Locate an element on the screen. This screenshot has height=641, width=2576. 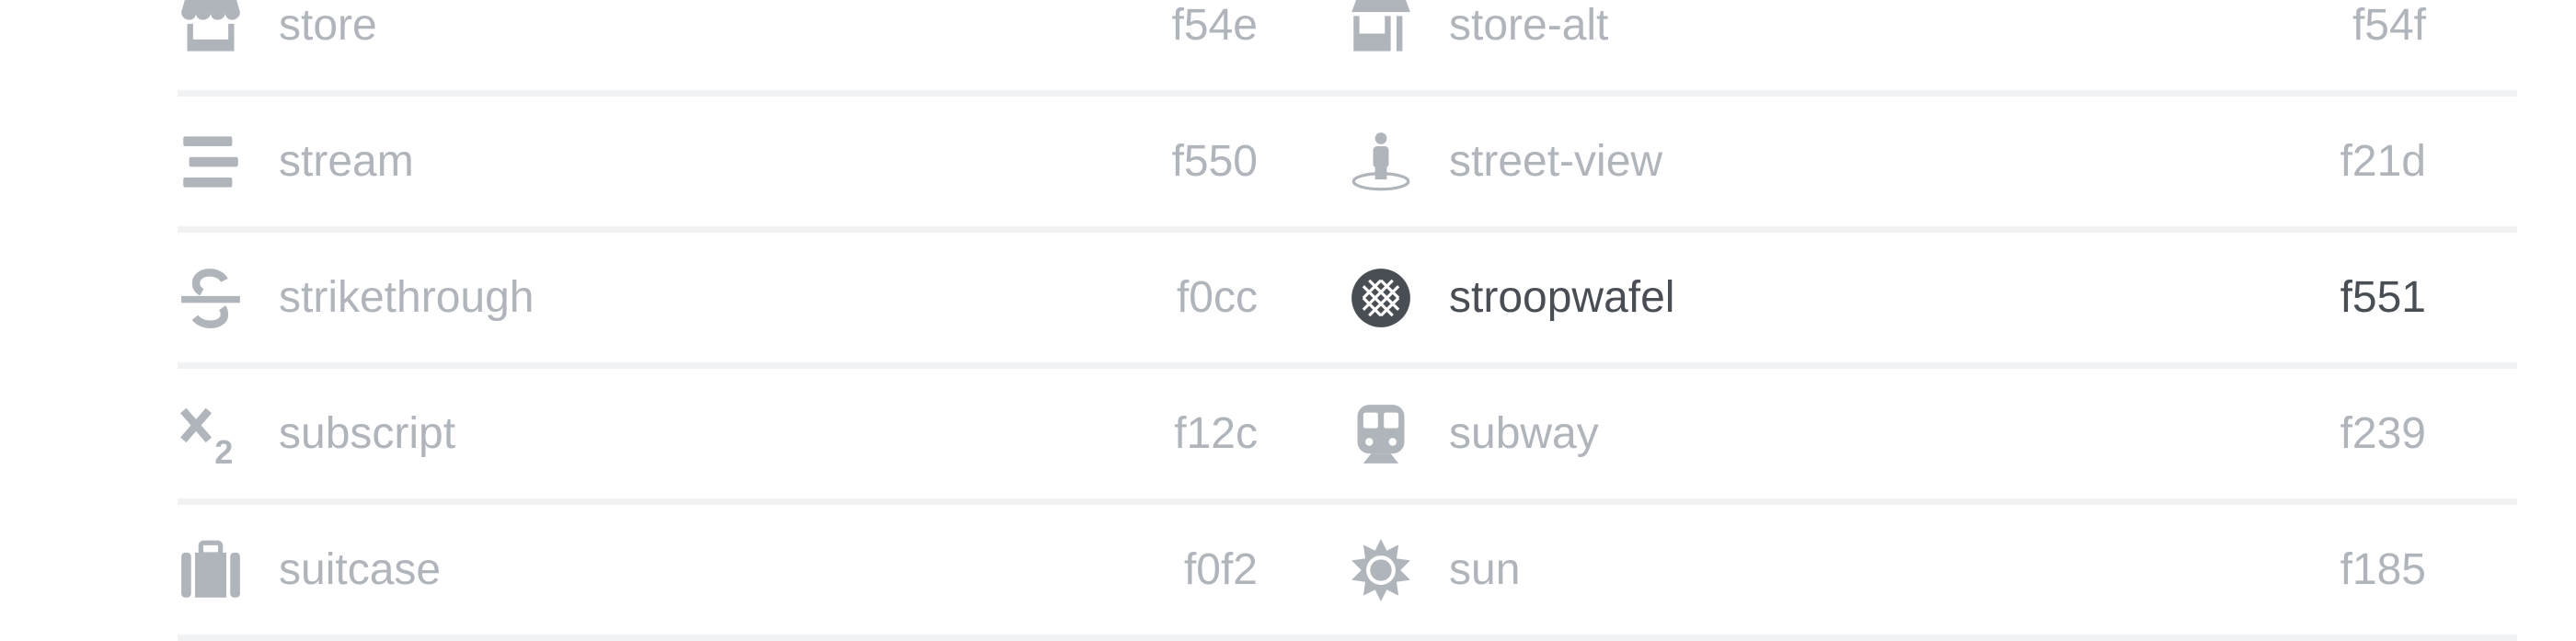
icon-code: f0f2 is located at coordinates (1220, 569).